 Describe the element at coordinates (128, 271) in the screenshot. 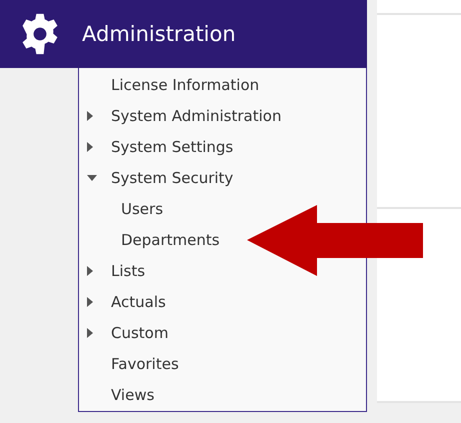

I see `menu-item: Lists` at that location.